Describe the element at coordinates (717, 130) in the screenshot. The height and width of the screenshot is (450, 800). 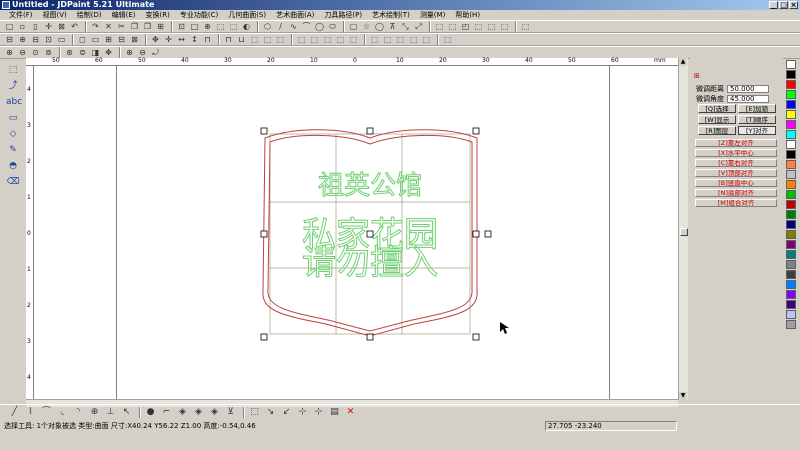
I see `layer-button: [R]图层` at that location.